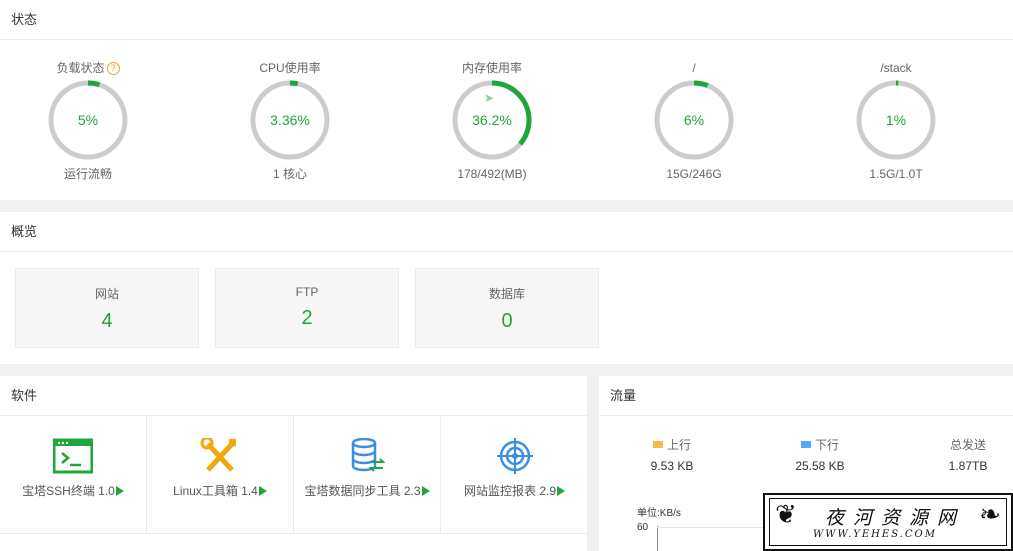  Describe the element at coordinates (220, 475) in the screenshot. I see `software-item-toolbox: Linux工具箱 1.4` at that location.